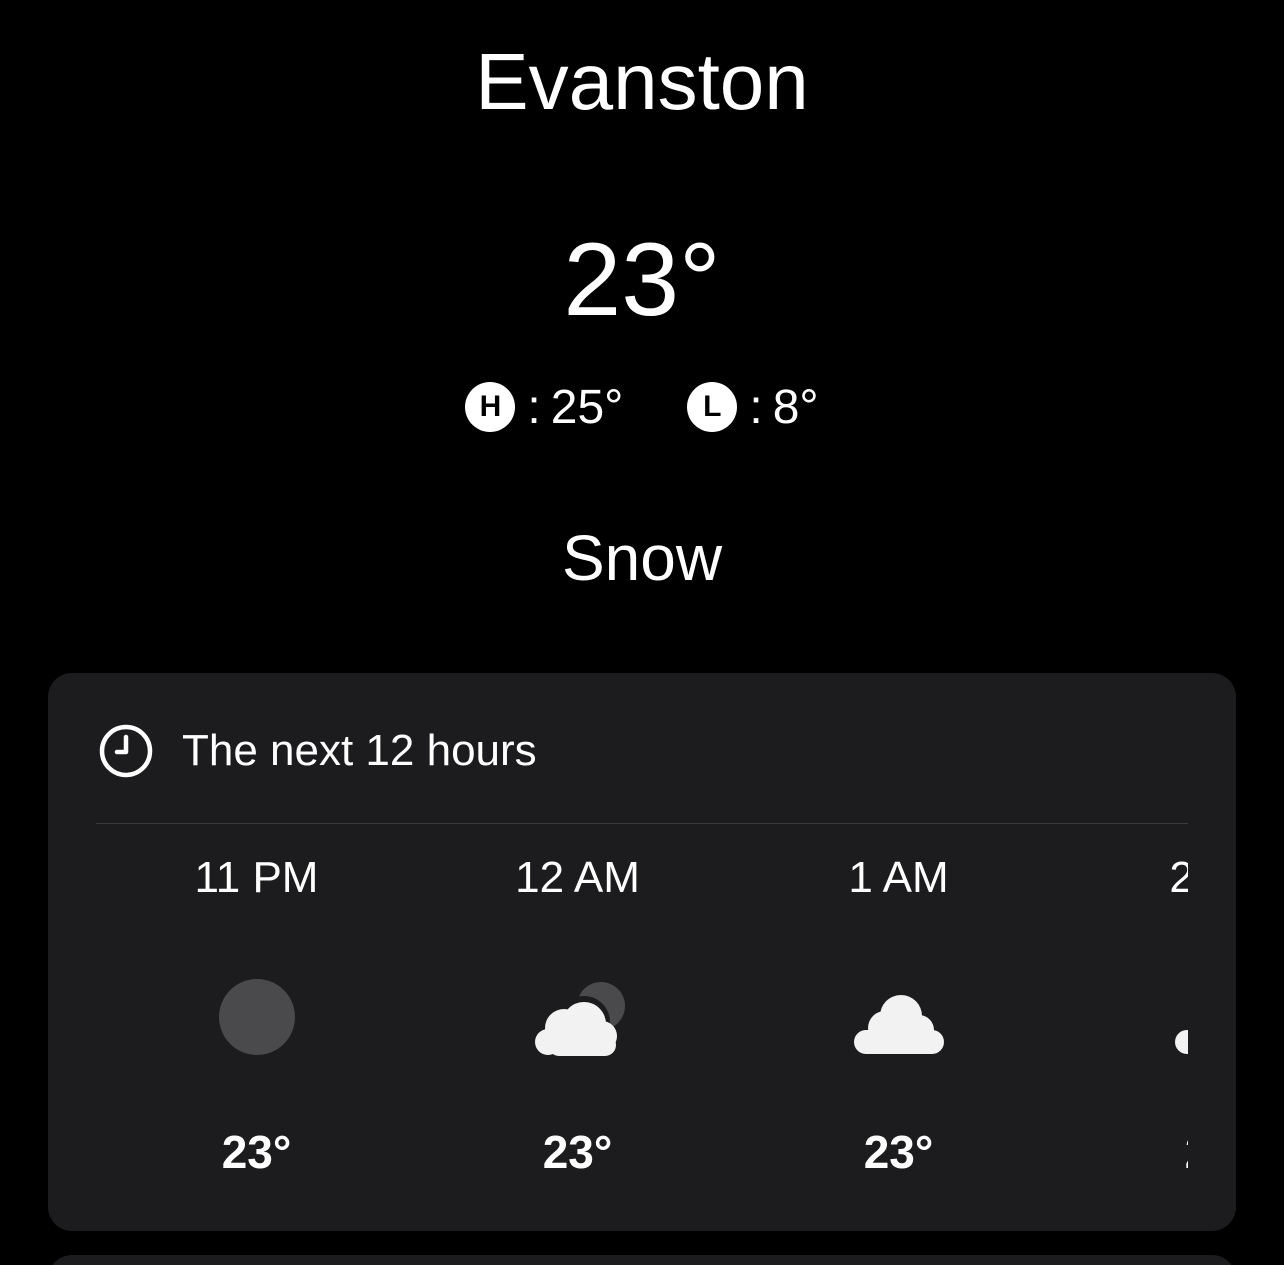 Image resolution: width=1284 pixels, height=1265 pixels. I want to click on hour-item: 1 AM 23°, so click(898, 1027).